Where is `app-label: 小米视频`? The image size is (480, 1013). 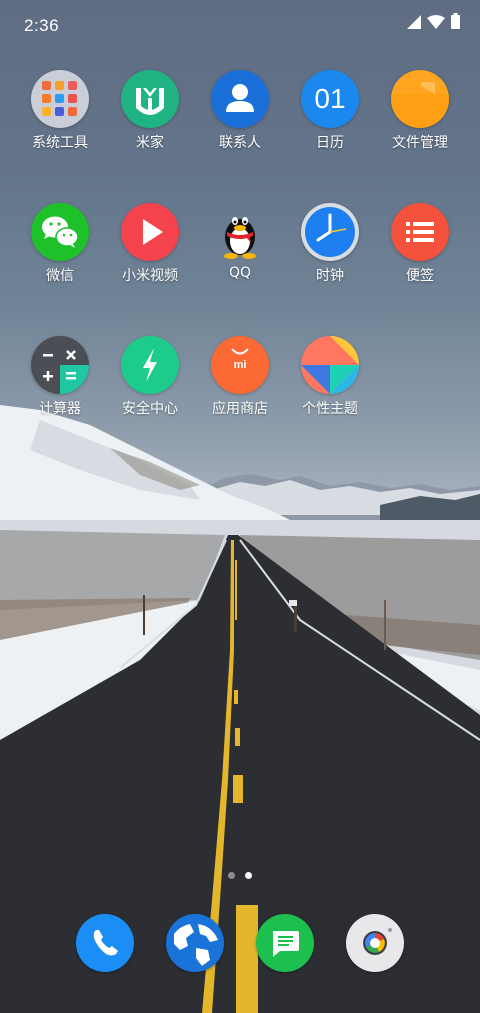 app-label: 小米视频 is located at coordinates (150, 276).